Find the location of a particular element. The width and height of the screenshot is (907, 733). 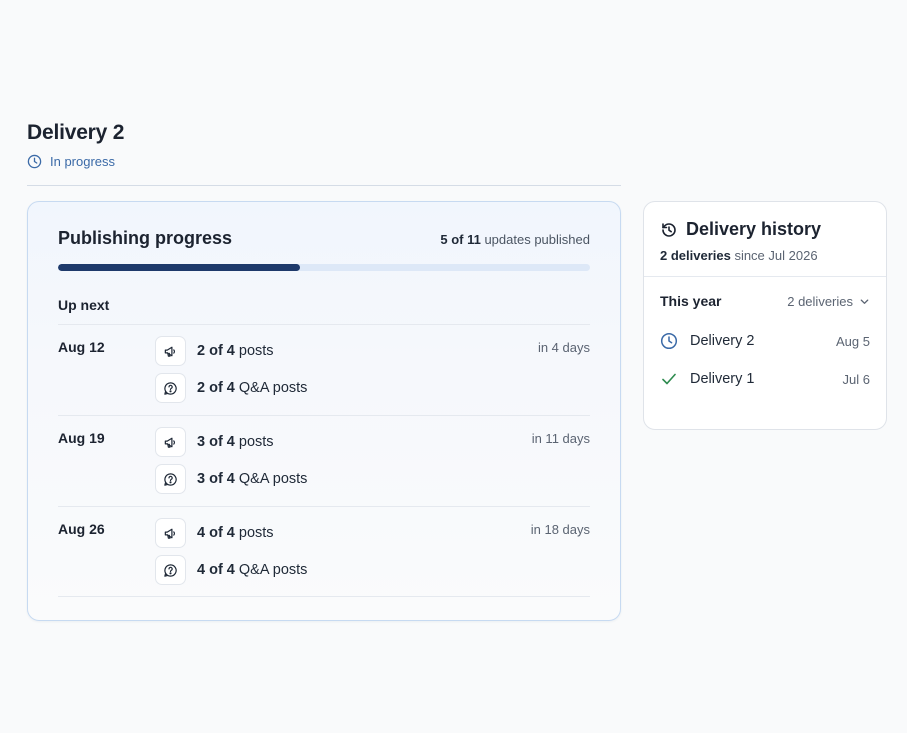

posts-count: 2 of 4 is located at coordinates (216, 351).